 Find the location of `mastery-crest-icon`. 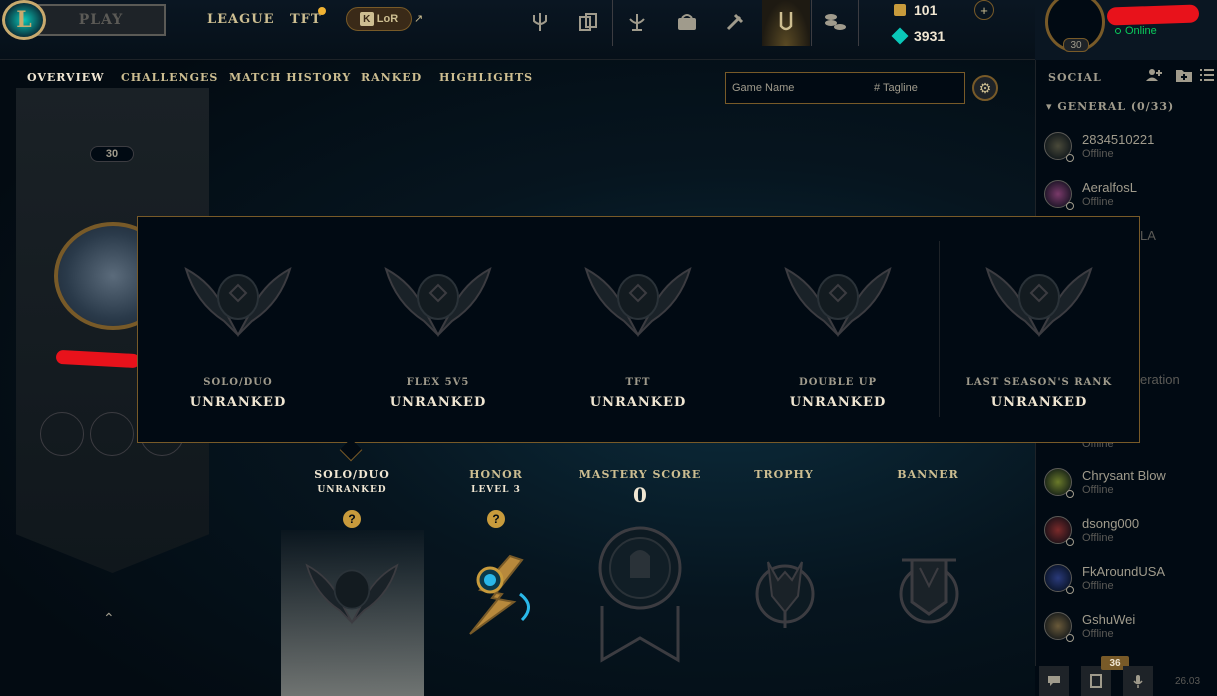

mastery-crest-icon is located at coordinates (640, 594).